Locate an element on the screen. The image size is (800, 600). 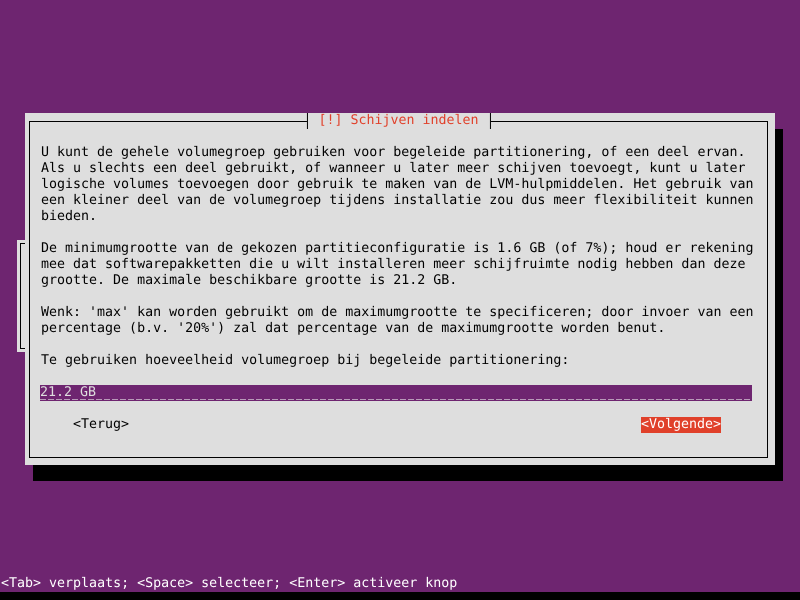
dialog-title: [!] Schijven indelen is located at coordinates (398, 121).